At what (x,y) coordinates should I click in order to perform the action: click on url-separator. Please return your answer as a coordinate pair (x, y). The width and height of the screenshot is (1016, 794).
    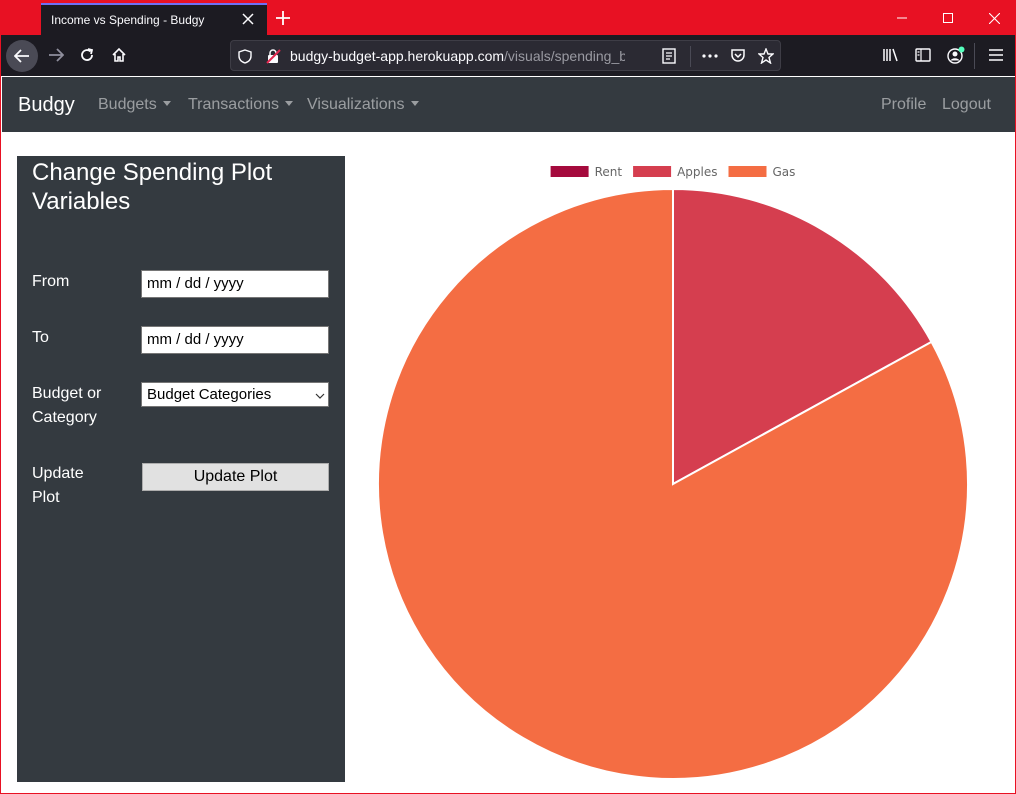
    Looking at the image, I should click on (690, 56).